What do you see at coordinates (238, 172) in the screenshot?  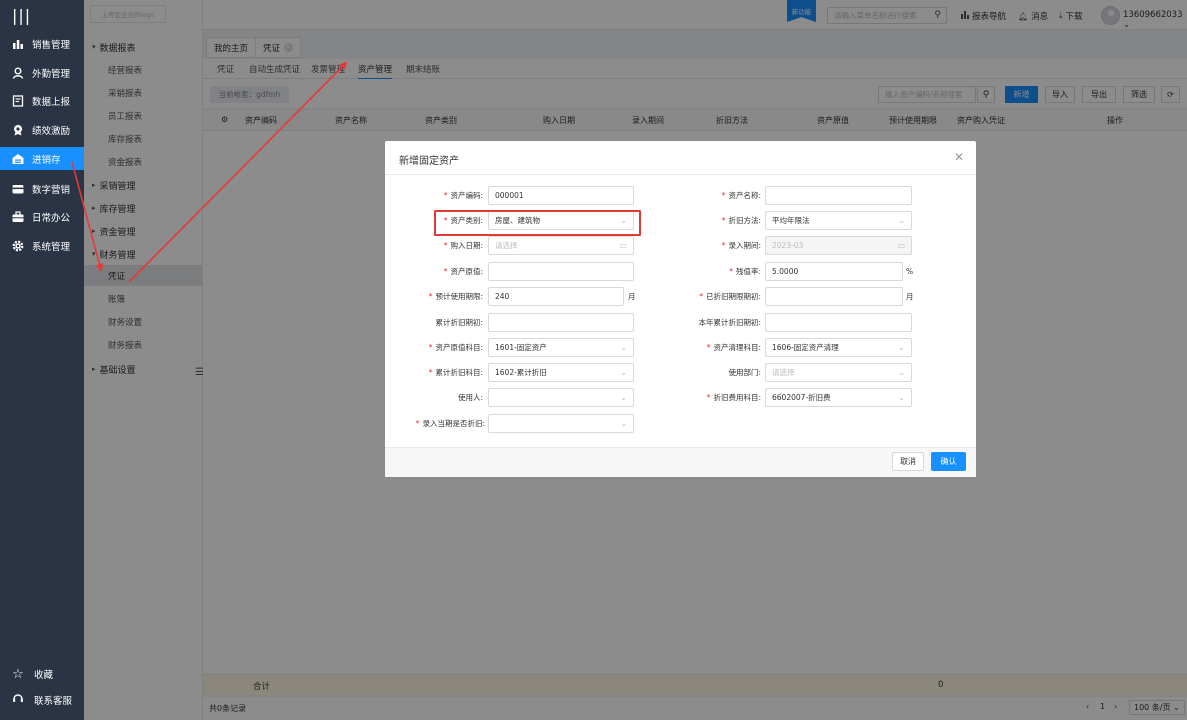 I see `annotation-arrow-to-assets-tab` at bounding box center [238, 172].